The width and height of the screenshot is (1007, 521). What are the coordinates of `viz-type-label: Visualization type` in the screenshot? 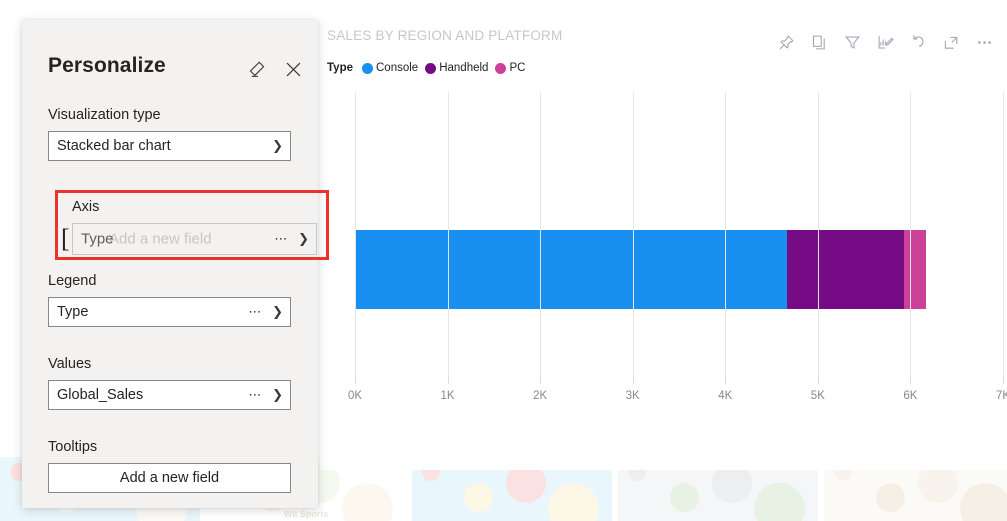 It's located at (104, 115).